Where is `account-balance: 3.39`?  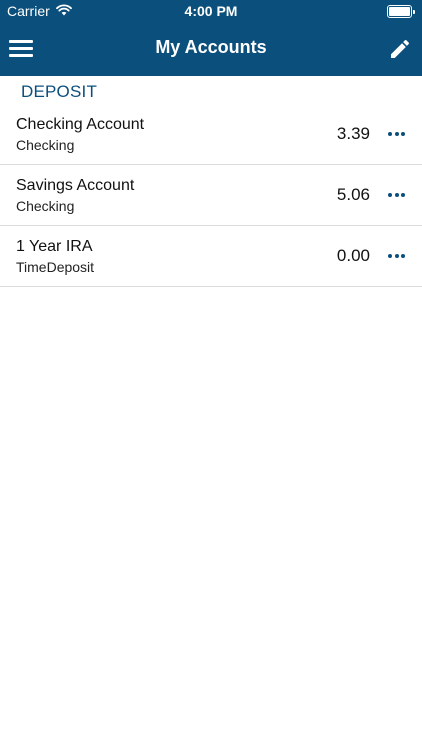 account-balance: 3.39 is located at coordinates (353, 133).